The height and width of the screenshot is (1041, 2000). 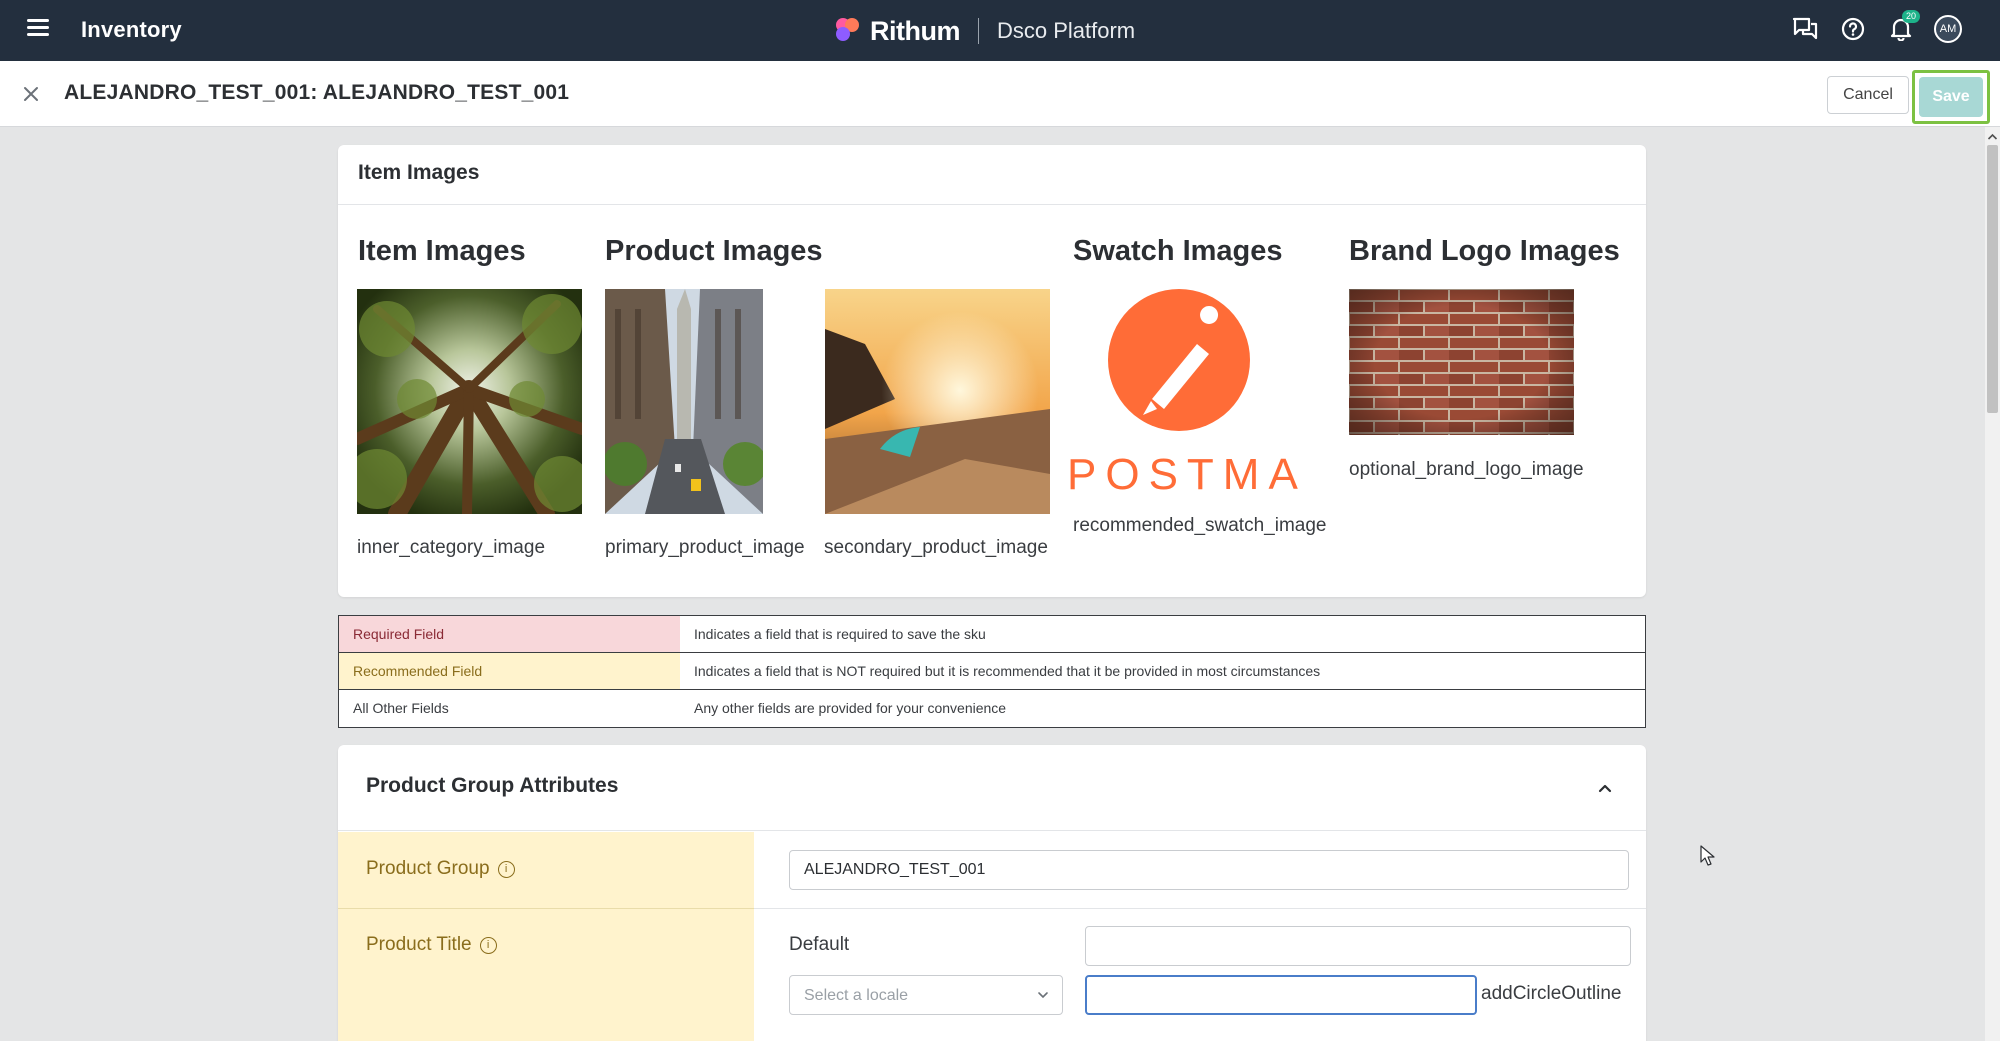 What do you see at coordinates (1184, 472) in the screenshot?
I see `postman-logo-text: POSTMAN` at bounding box center [1184, 472].